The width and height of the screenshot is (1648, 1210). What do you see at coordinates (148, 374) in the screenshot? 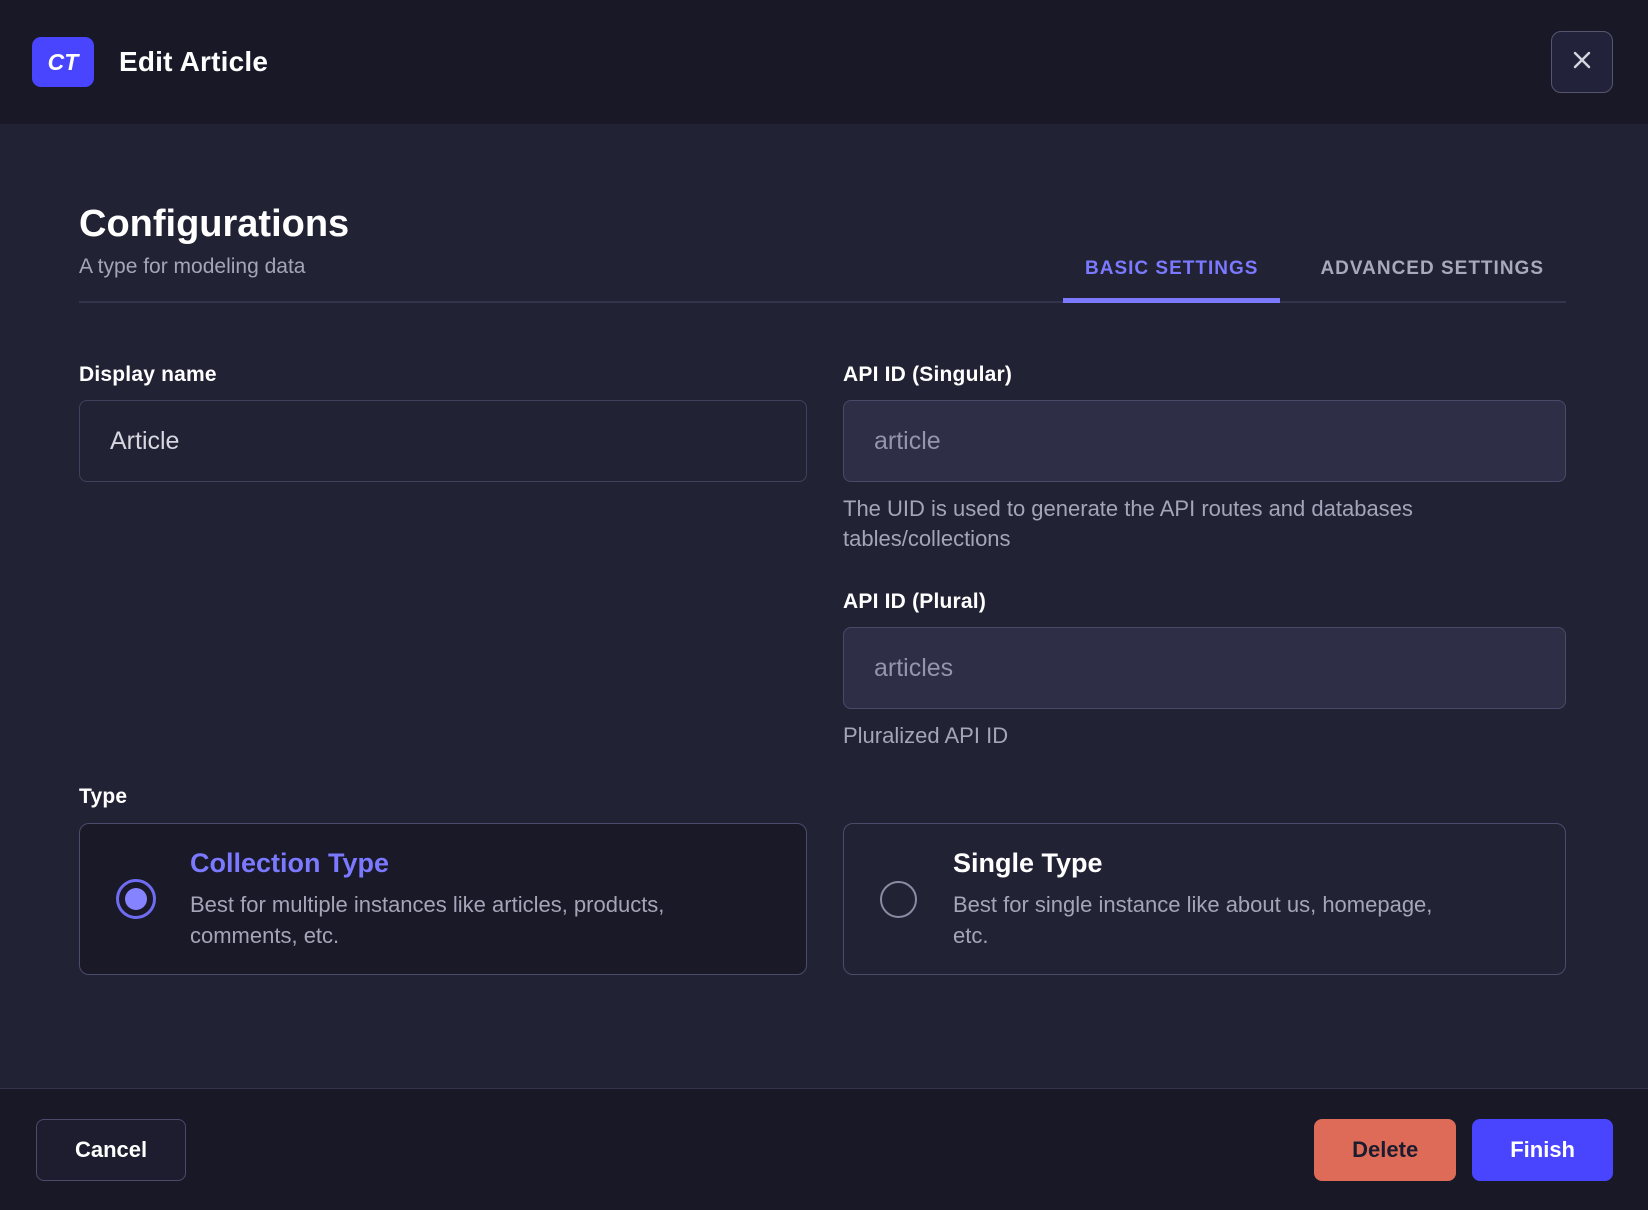
I see `display-name-label: Display name` at bounding box center [148, 374].